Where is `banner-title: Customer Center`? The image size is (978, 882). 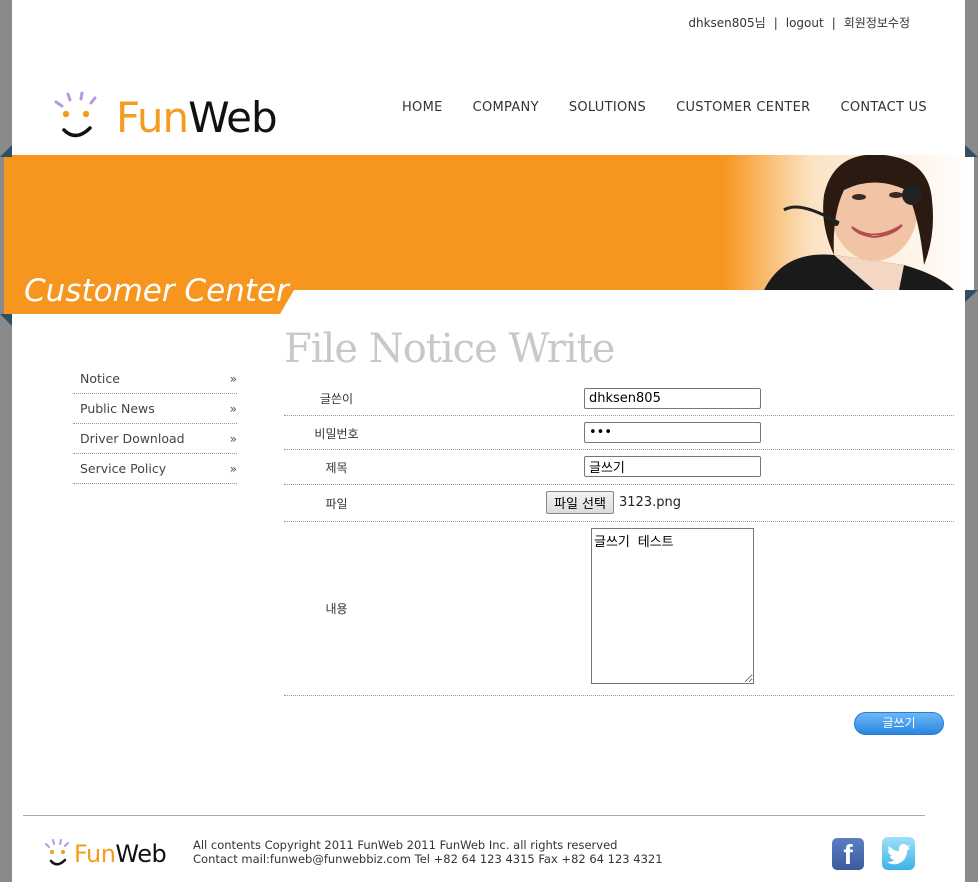 banner-title: Customer Center is located at coordinates (156, 291).